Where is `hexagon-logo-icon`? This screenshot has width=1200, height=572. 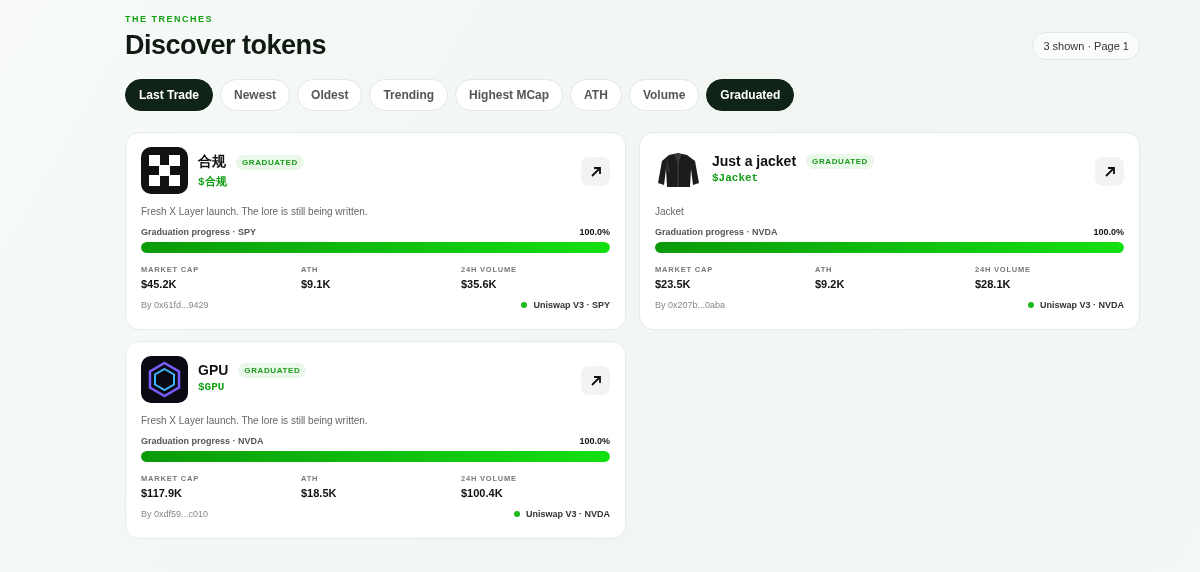 hexagon-logo-icon is located at coordinates (164, 379).